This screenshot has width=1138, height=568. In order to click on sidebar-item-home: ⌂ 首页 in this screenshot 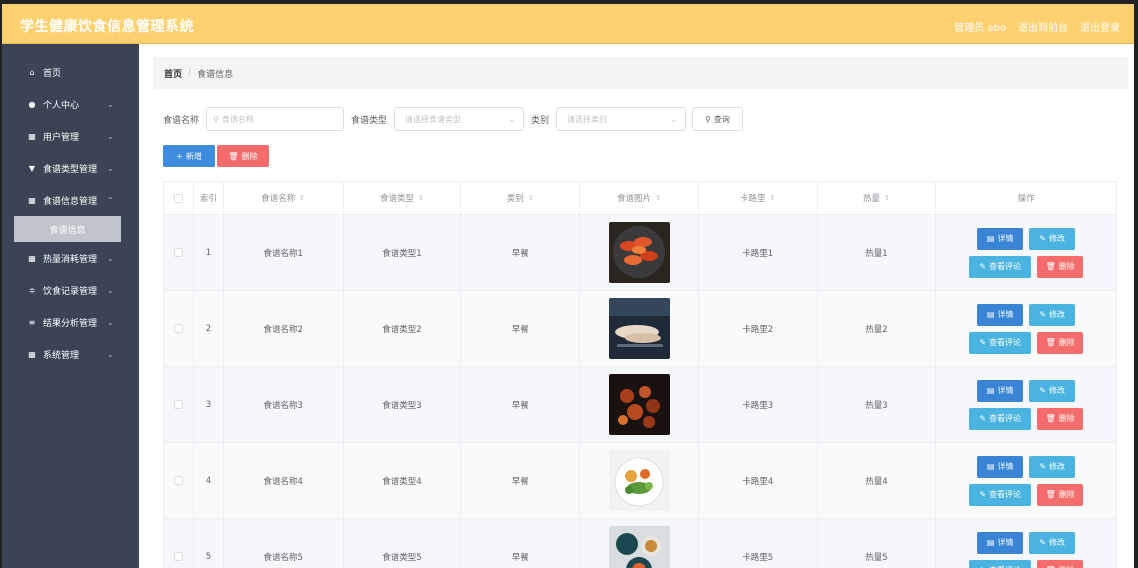, I will do `click(70, 72)`.